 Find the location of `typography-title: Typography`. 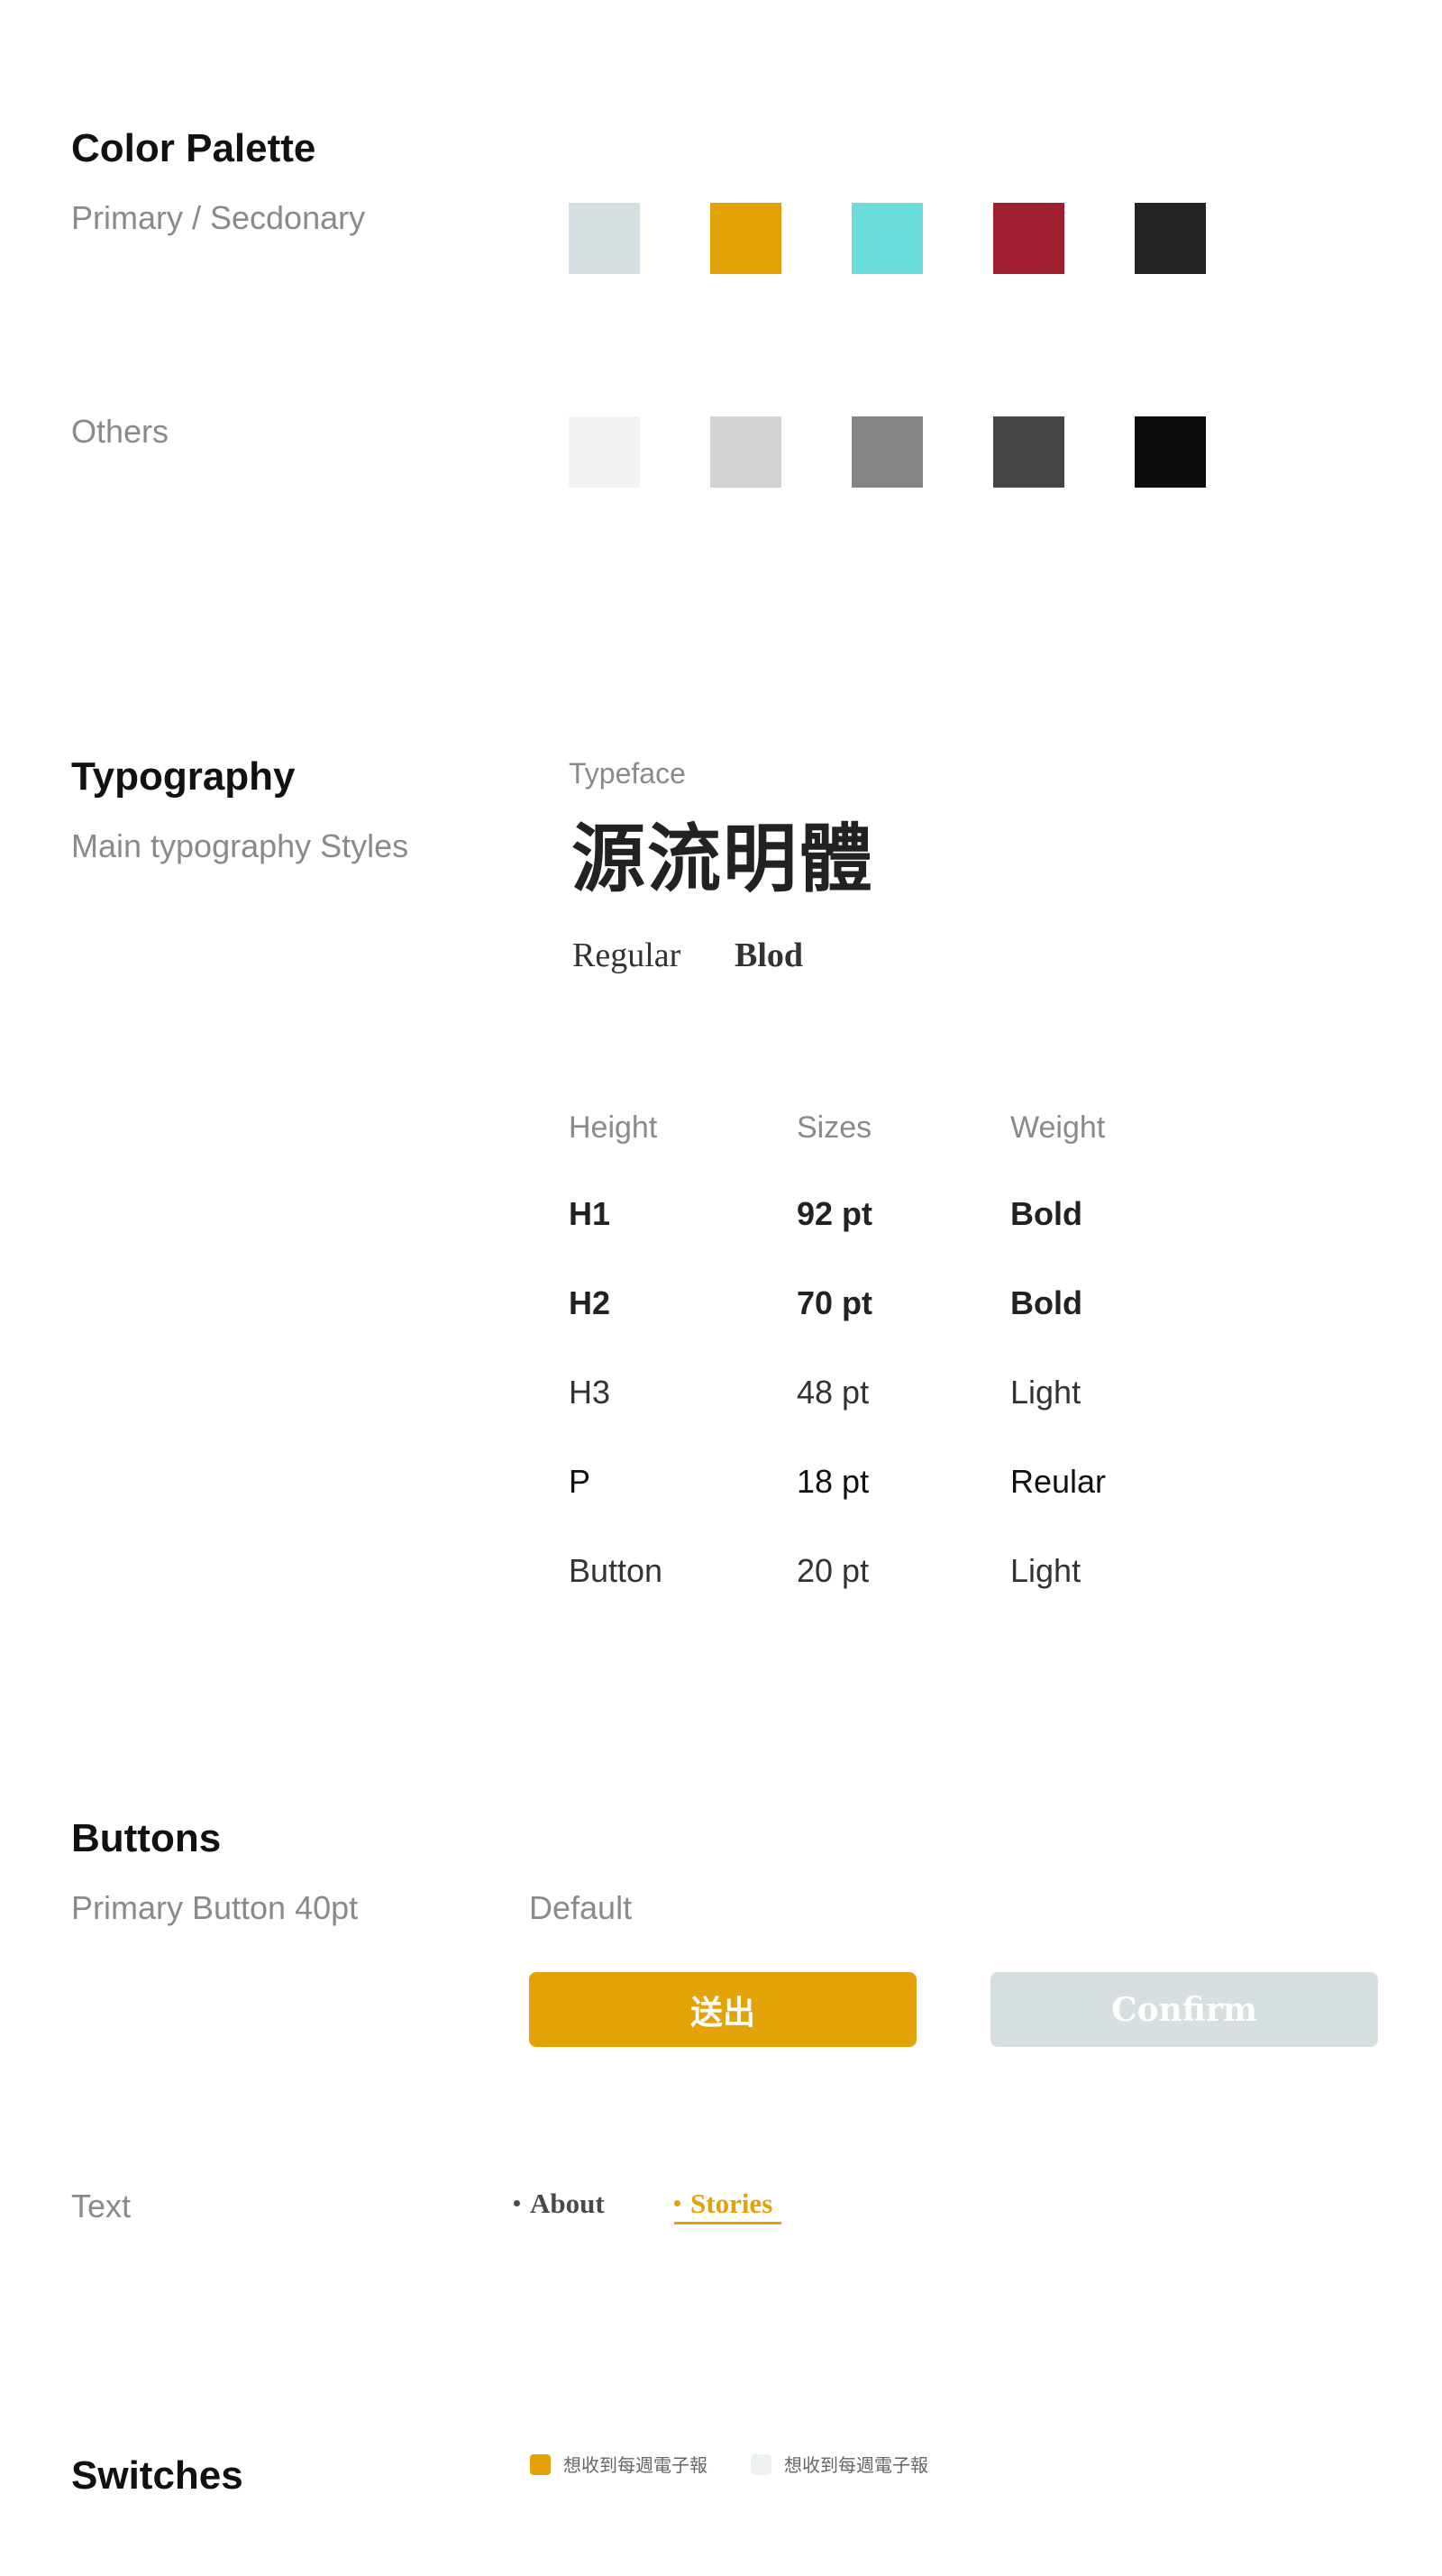

typography-title: Typography is located at coordinates (183, 776).